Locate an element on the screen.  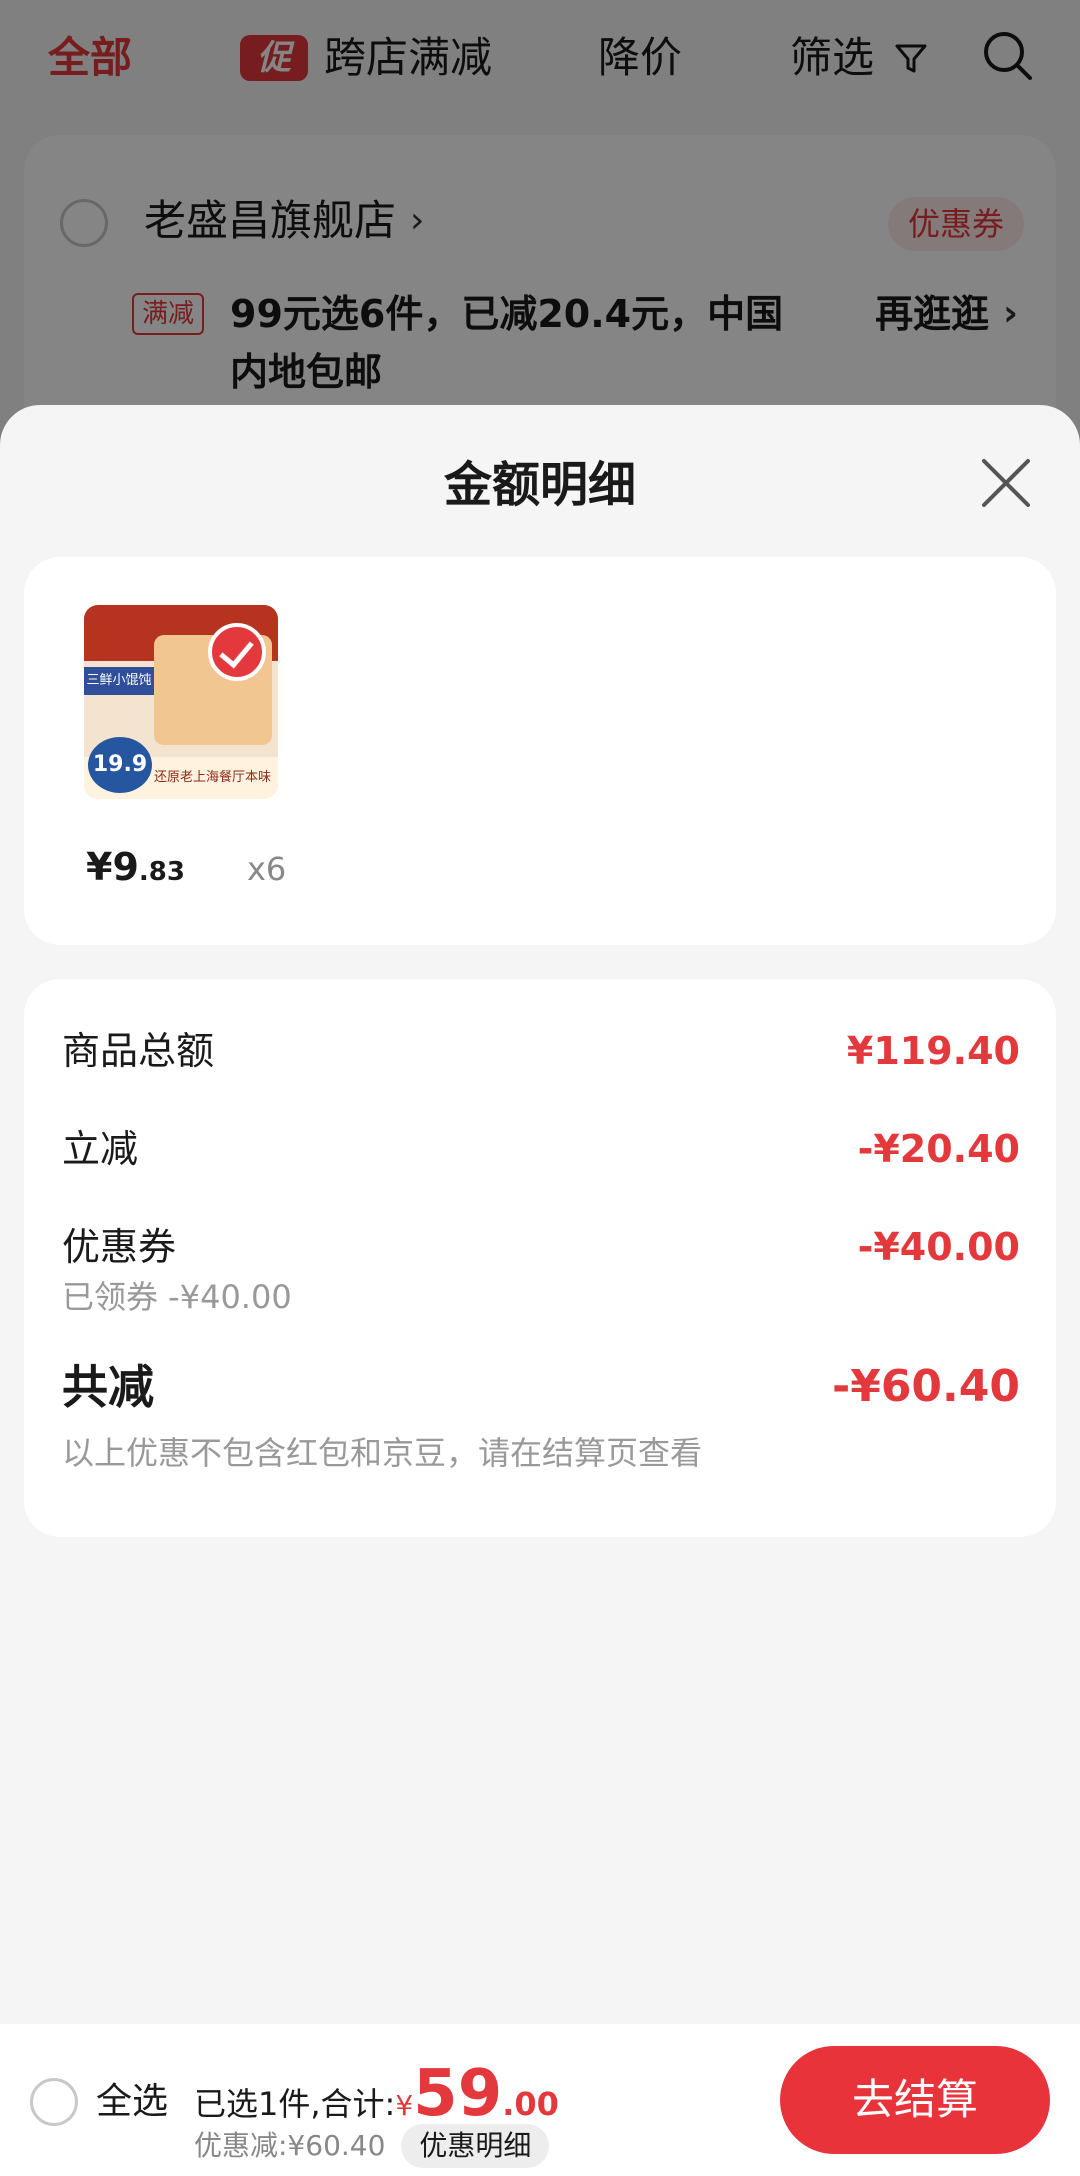
goods-total-value: ¥119.40 is located at coordinates (933, 1051).